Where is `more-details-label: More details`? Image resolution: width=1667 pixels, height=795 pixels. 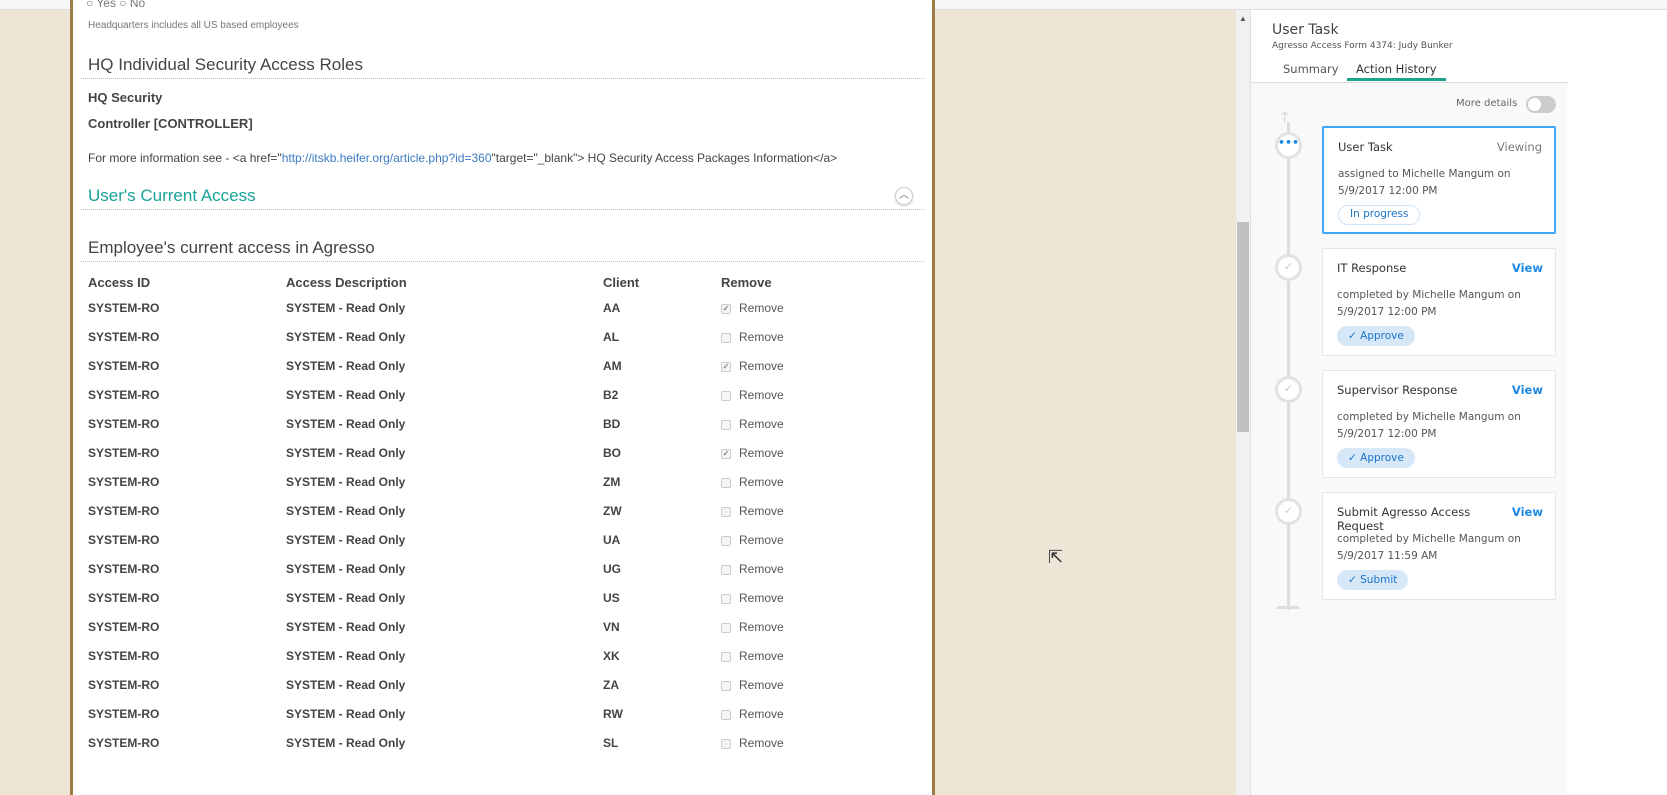
more-details-label: More details is located at coordinates (1487, 103).